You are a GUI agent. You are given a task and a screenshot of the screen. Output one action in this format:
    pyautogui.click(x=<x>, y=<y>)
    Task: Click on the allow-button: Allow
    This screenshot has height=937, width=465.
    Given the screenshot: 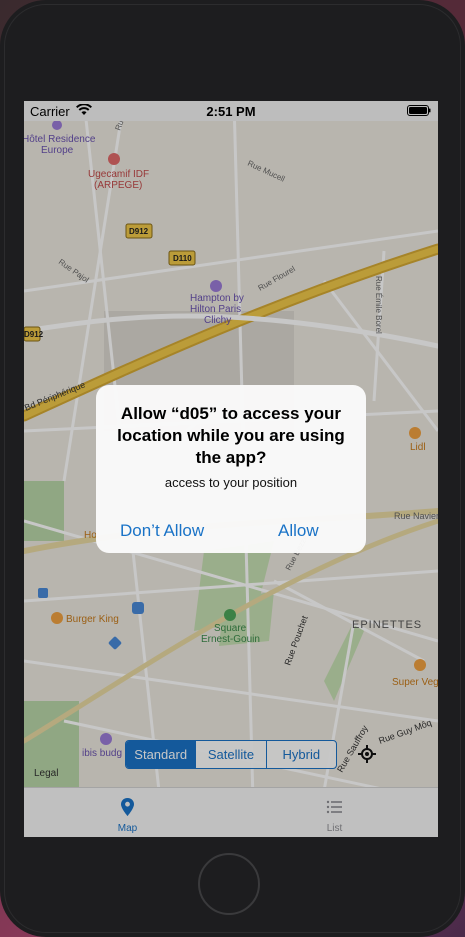 What is the action you would take?
    pyautogui.click(x=298, y=531)
    